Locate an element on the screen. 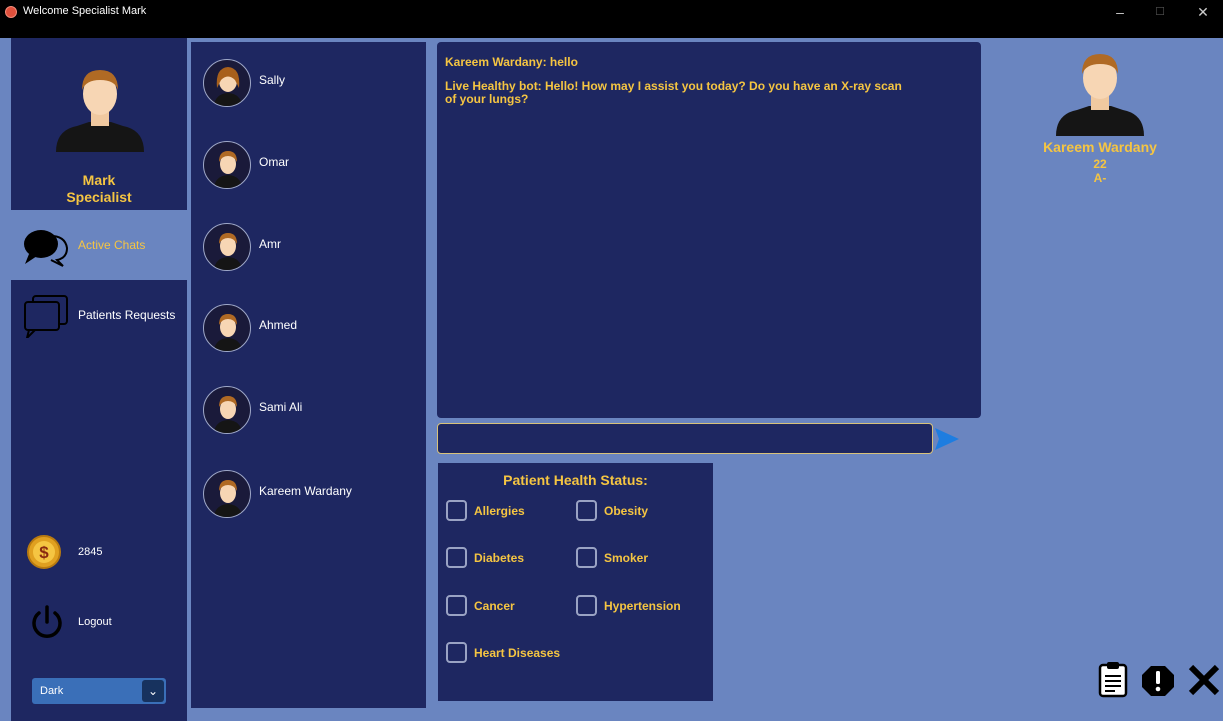 This screenshot has height=721, width=1223. message-input is located at coordinates (685, 438).